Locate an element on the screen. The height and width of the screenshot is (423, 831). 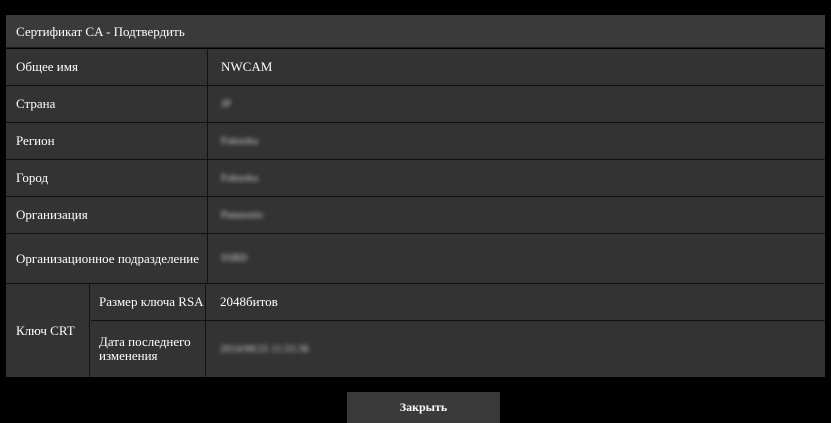
dialog-footer: Закрыть is located at coordinates (415, 400).